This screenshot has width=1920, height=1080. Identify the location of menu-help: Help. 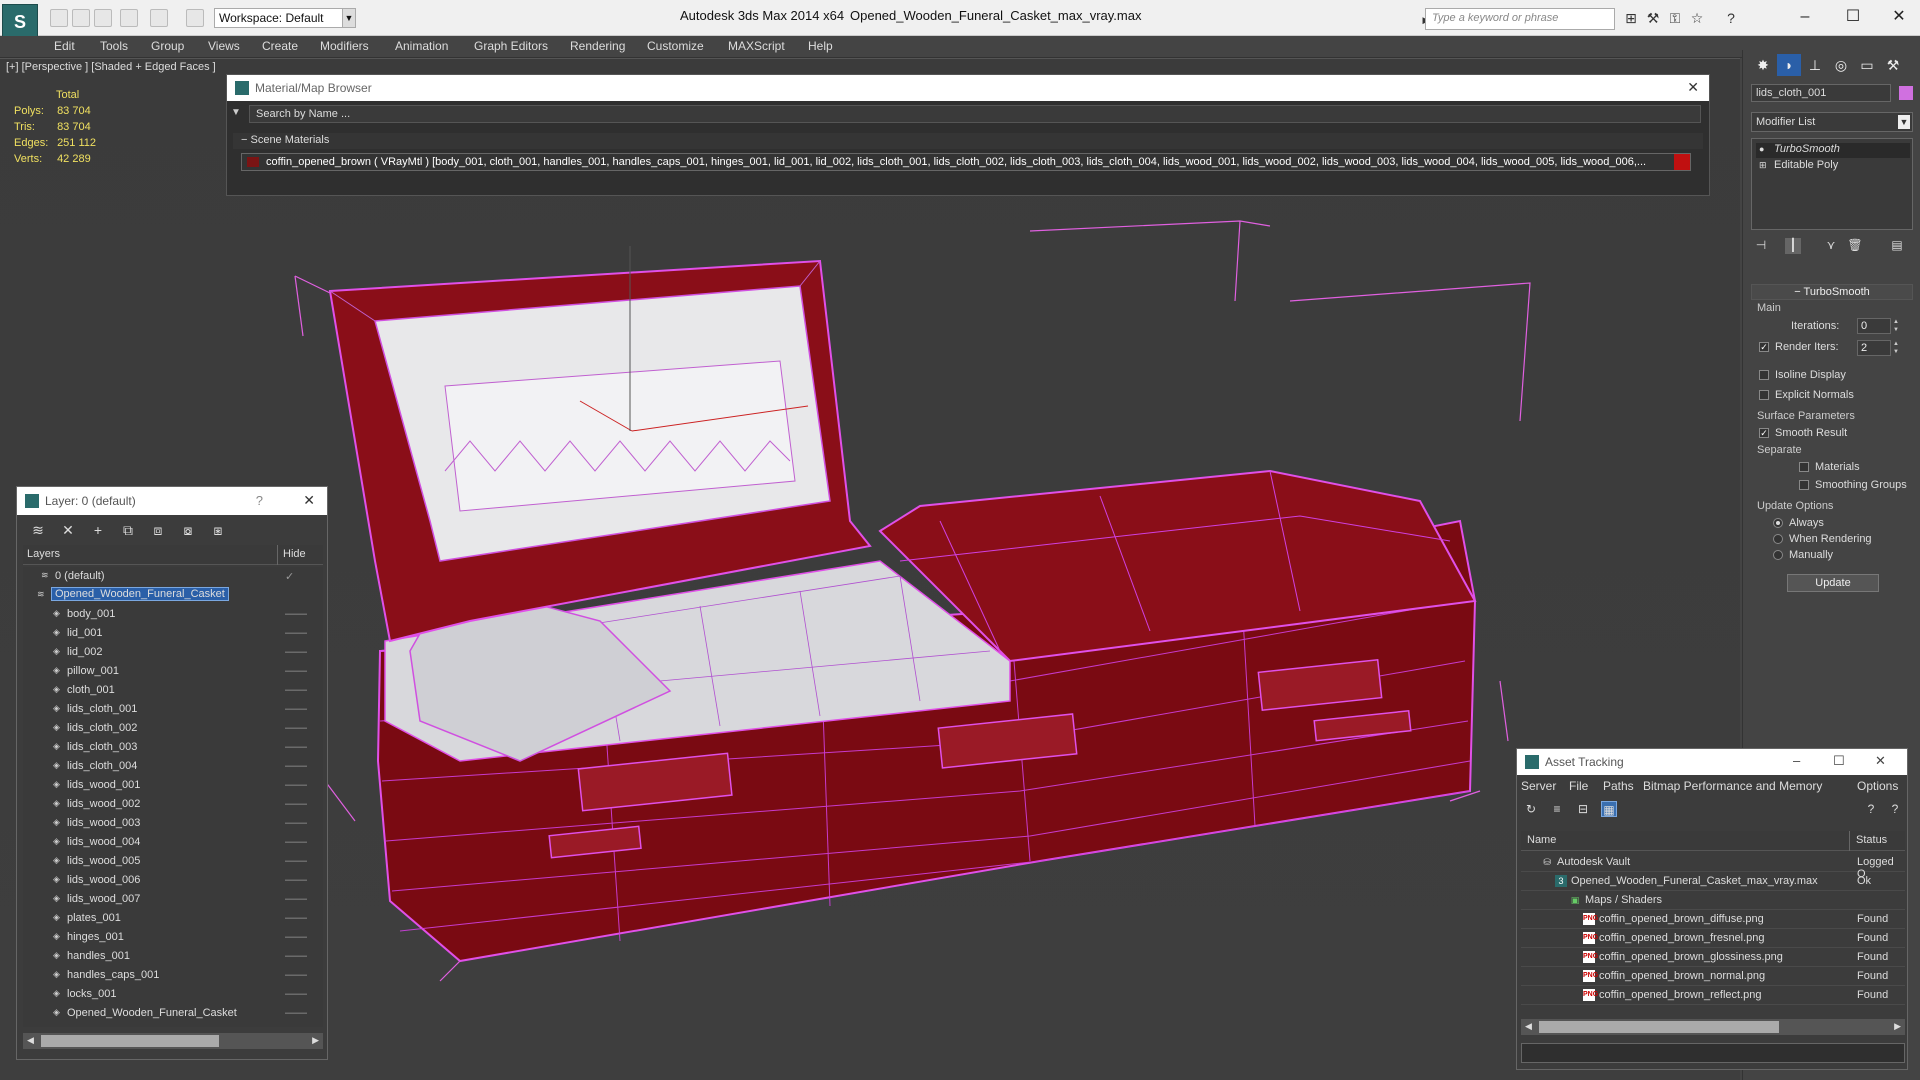
(820, 46).